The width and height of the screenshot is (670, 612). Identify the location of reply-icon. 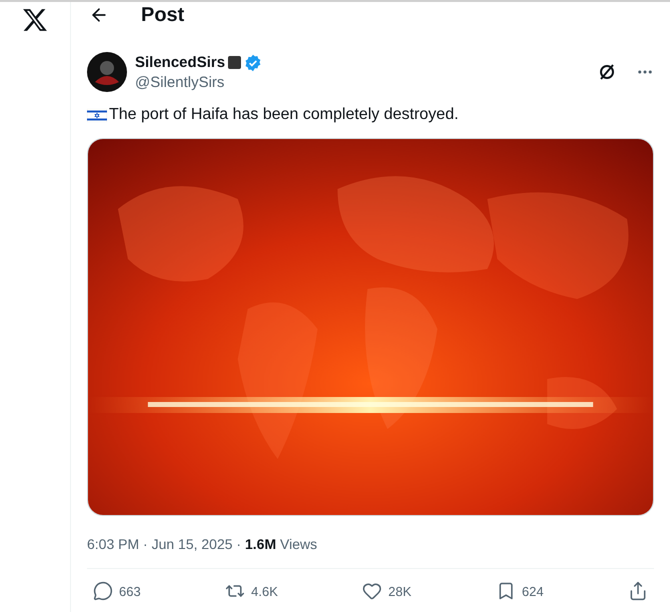
(103, 591).